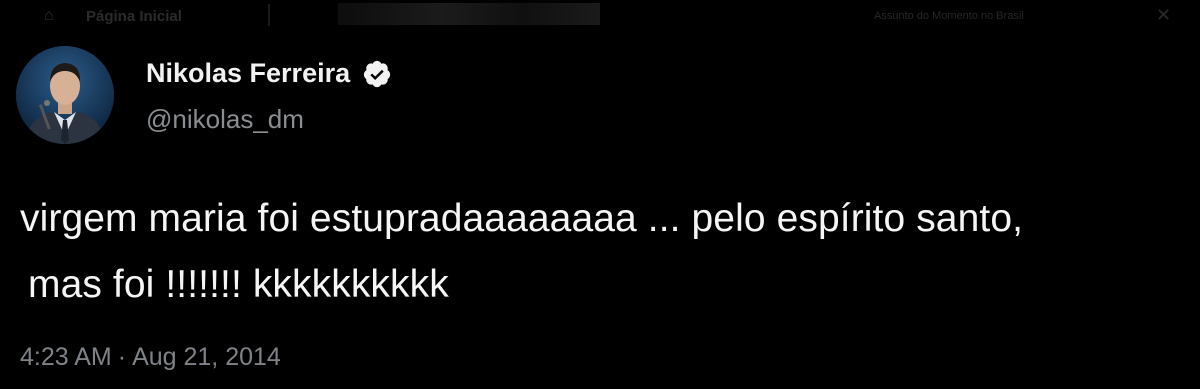  What do you see at coordinates (269, 15) in the screenshot?
I see `divider` at bounding box center [269, 15].